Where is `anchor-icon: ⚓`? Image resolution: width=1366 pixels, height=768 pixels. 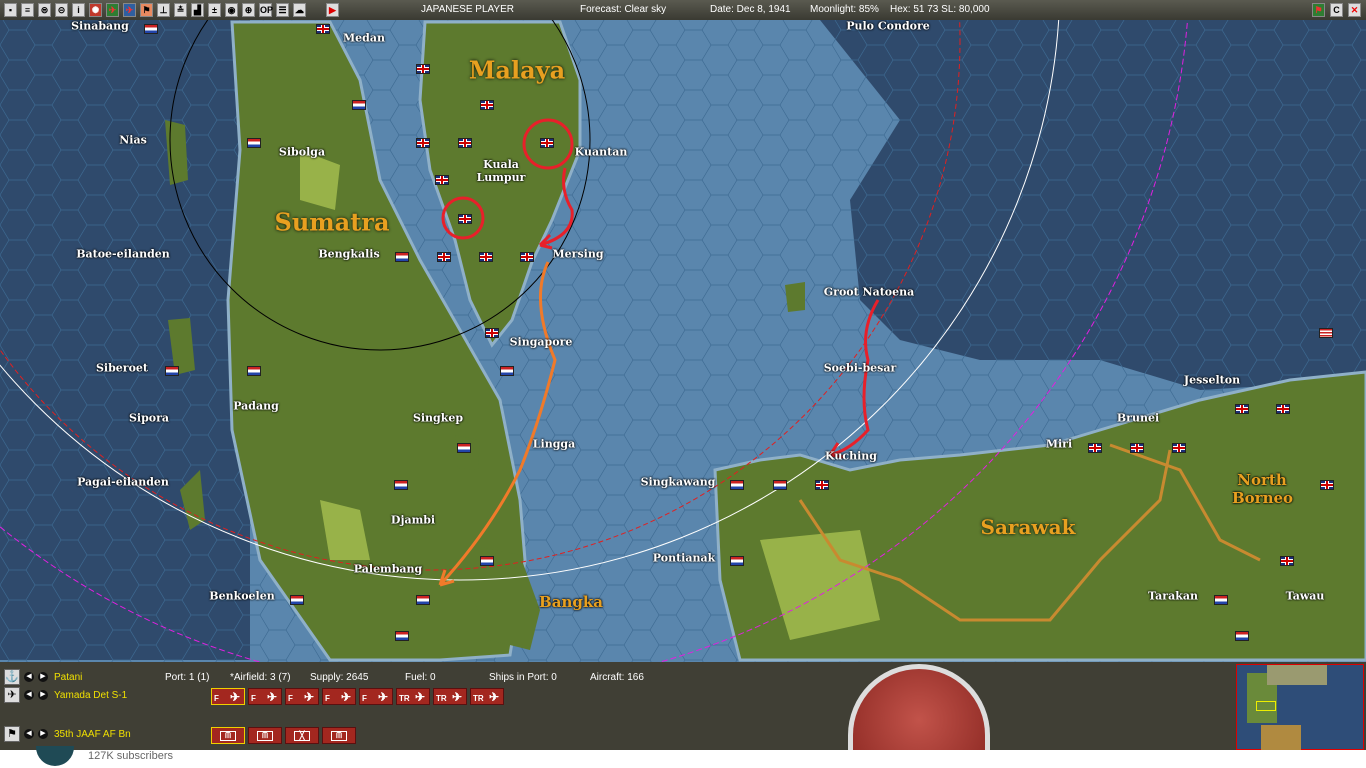 anchor-icon: ⚓ is located at coordinates (12, 677).